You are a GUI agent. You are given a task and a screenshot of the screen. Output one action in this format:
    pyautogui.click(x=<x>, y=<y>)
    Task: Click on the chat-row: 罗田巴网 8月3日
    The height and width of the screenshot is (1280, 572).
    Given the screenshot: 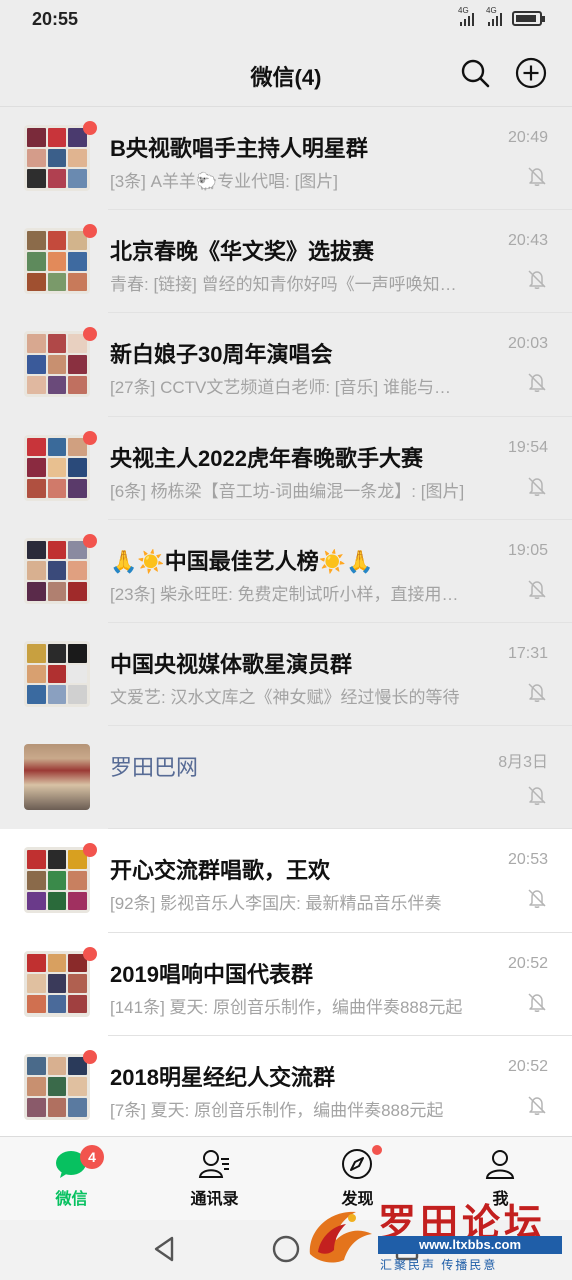 What is the action you would take?
    pyautogui.click(x=286, y=778)
    